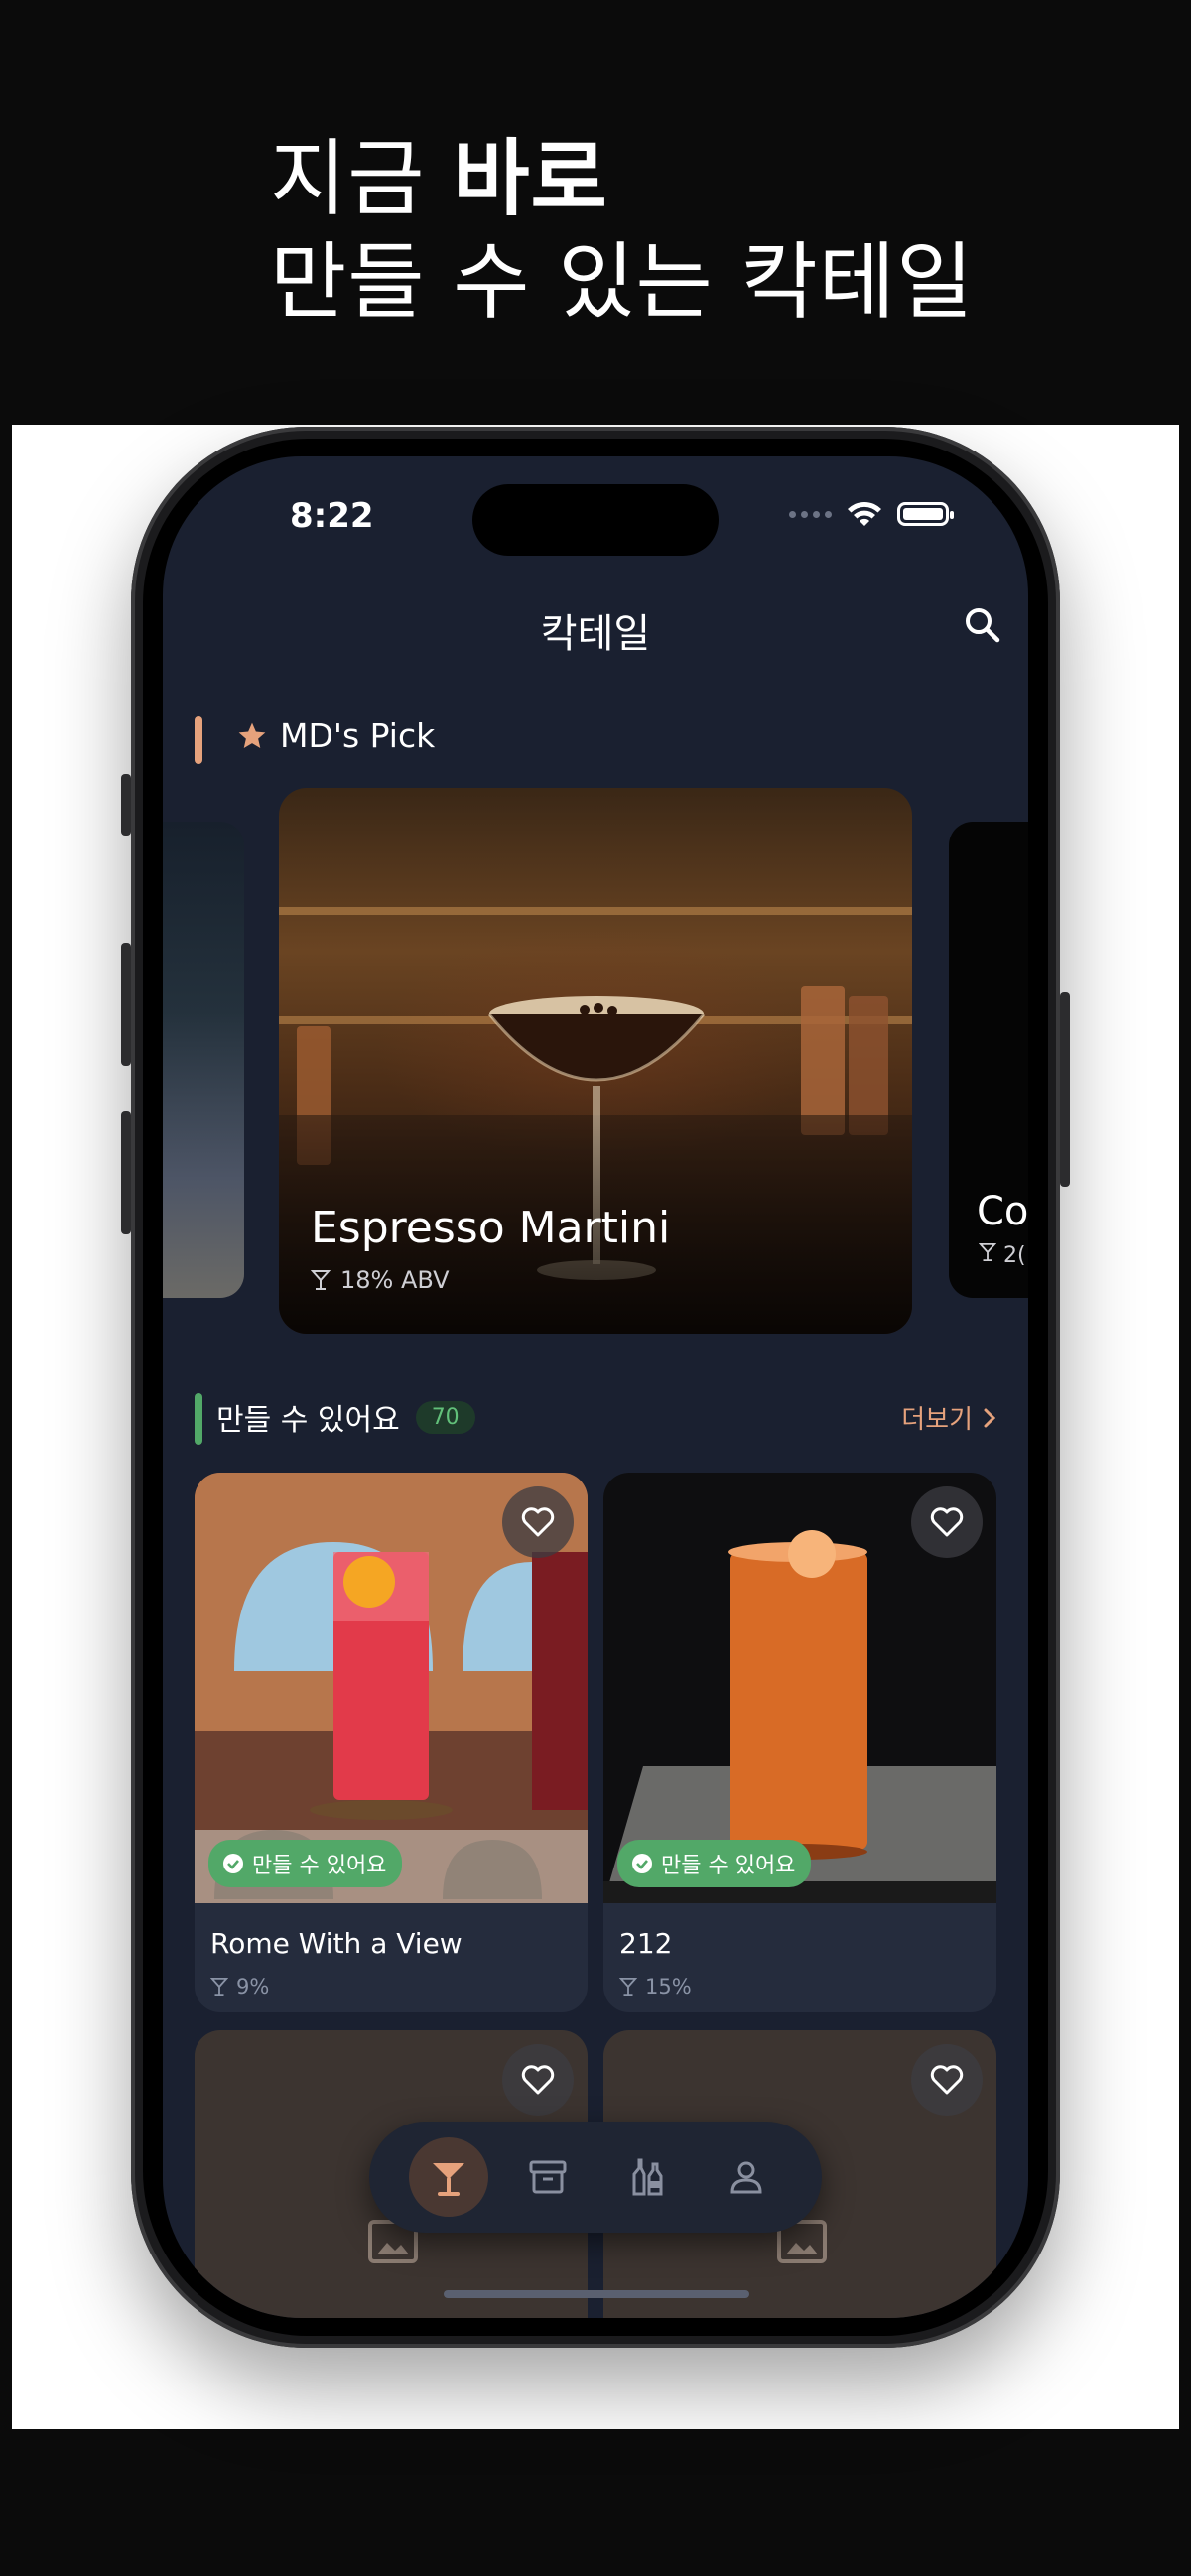 The width and height of the screenshot is (1191, 2576). Describe the element at coordinates (336, 1944) in the screenshot. I see `cocktail-name: Rome With a View` at that location.